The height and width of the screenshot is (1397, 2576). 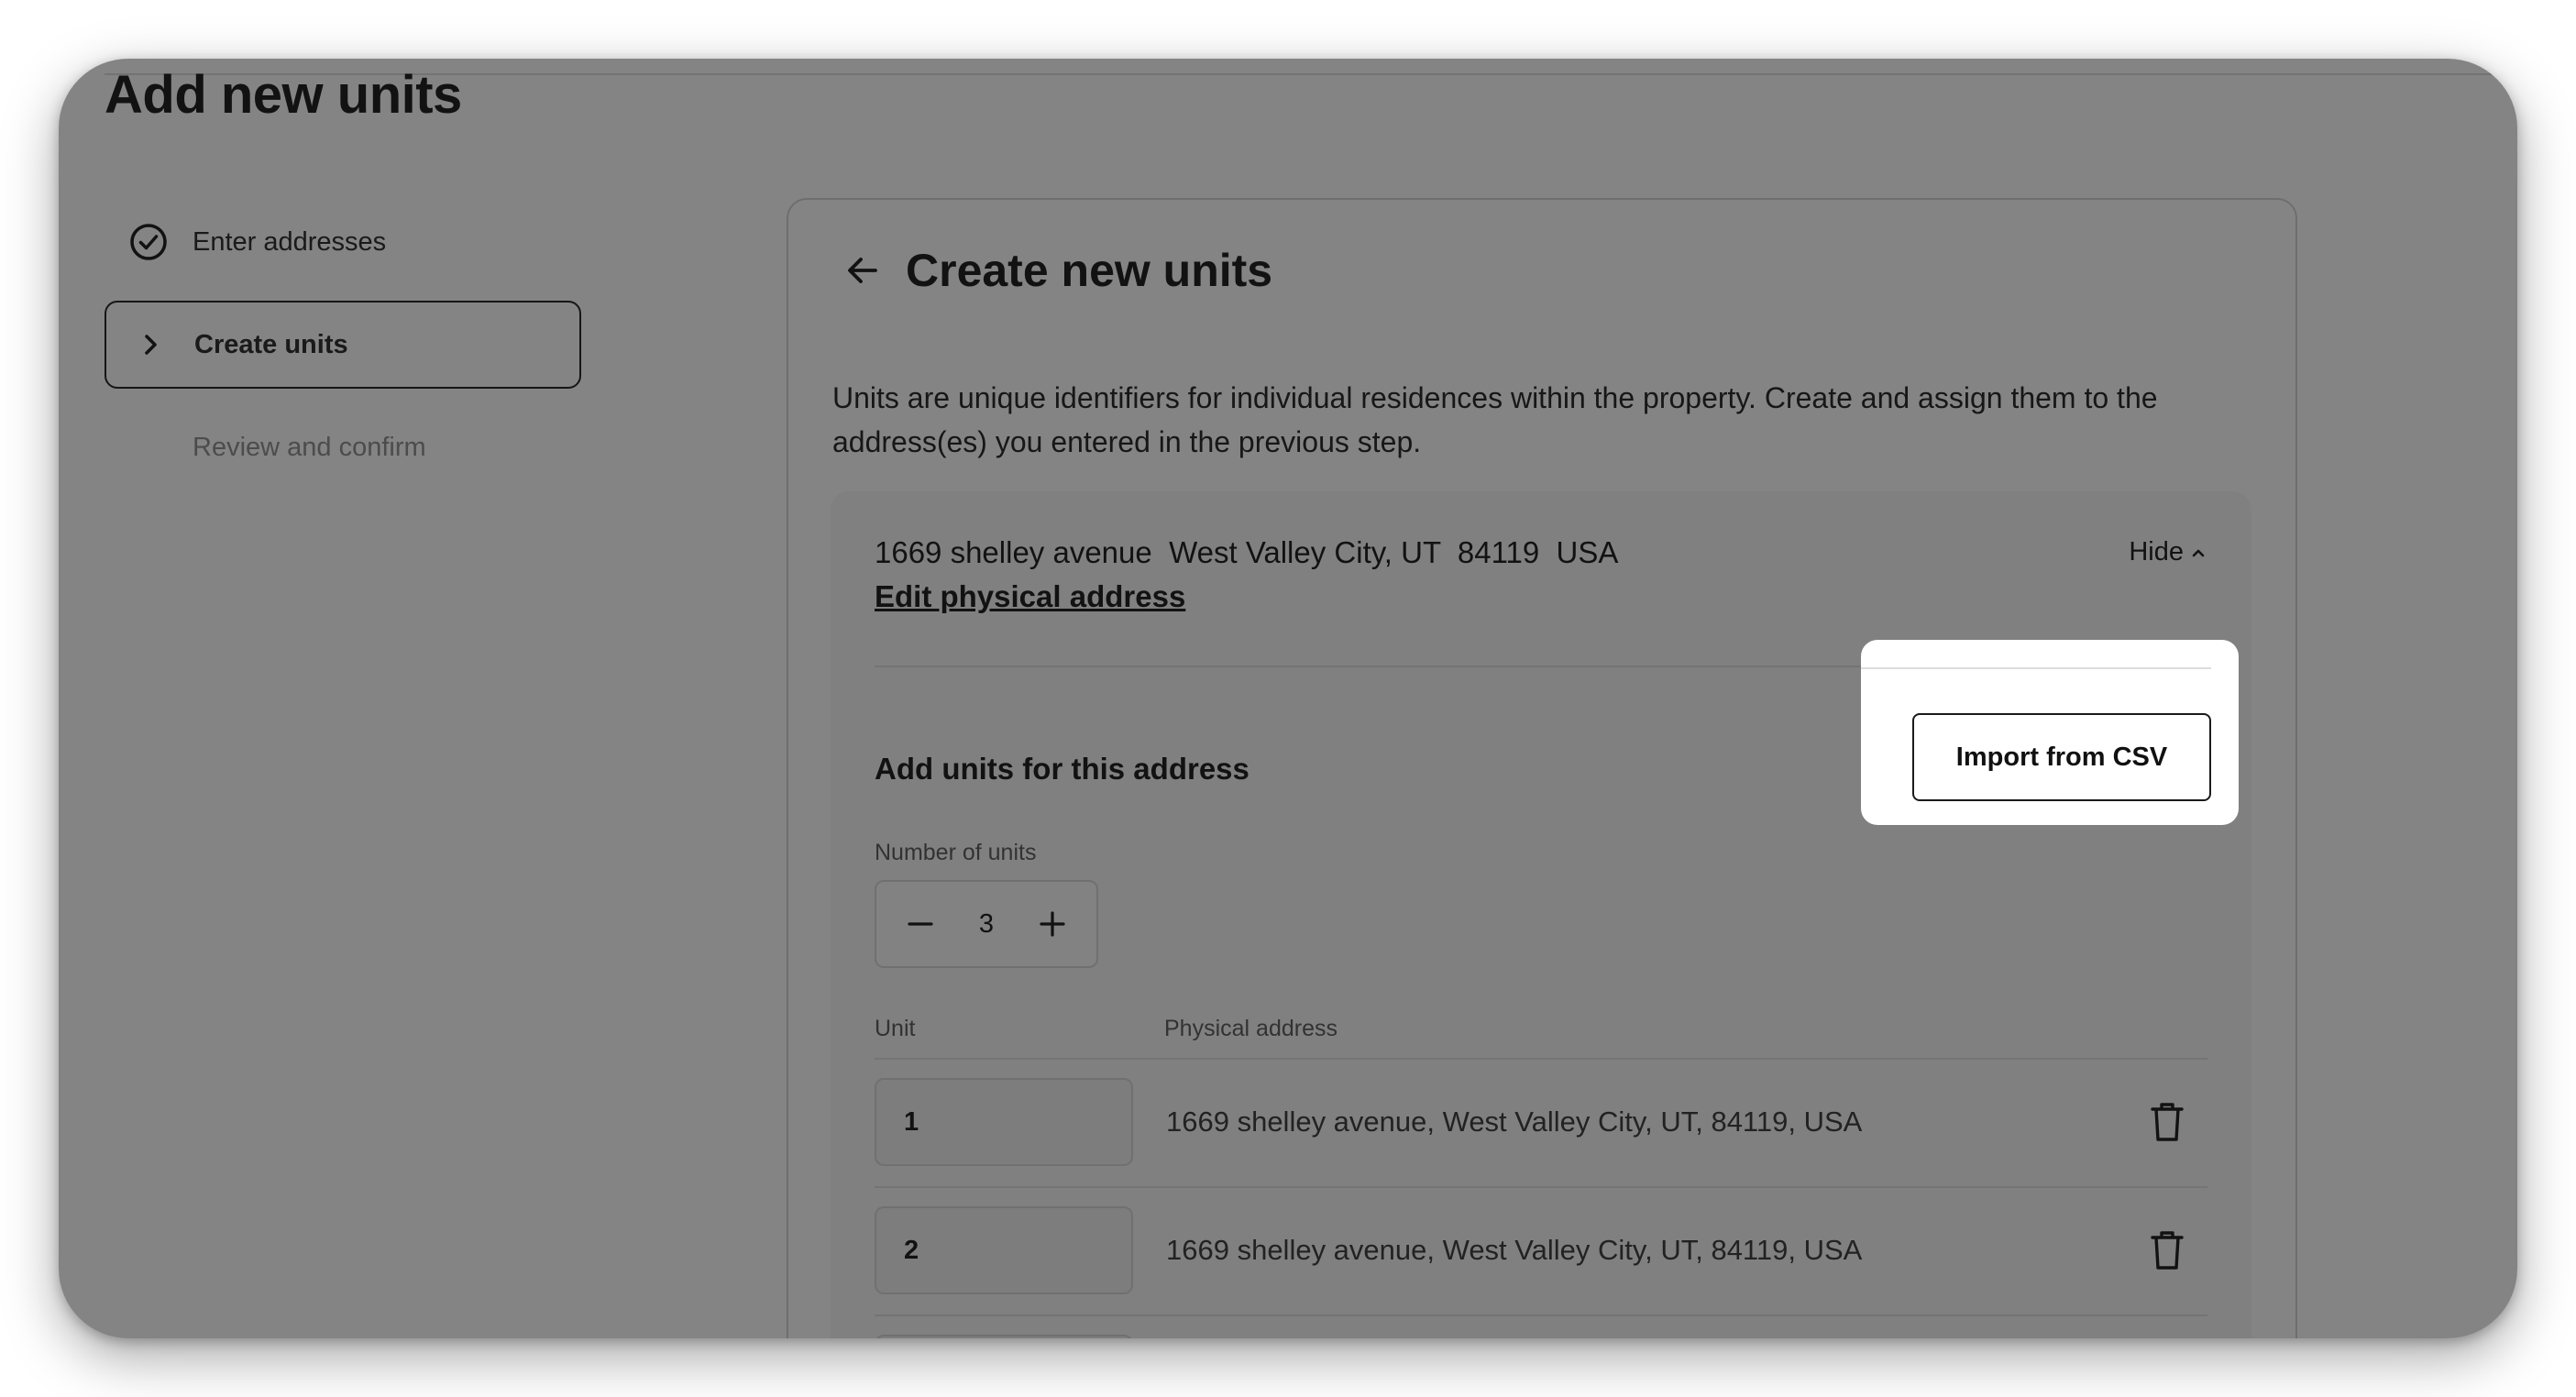 I want to click on chevron-up-icon, so click(x=2198, y=552).